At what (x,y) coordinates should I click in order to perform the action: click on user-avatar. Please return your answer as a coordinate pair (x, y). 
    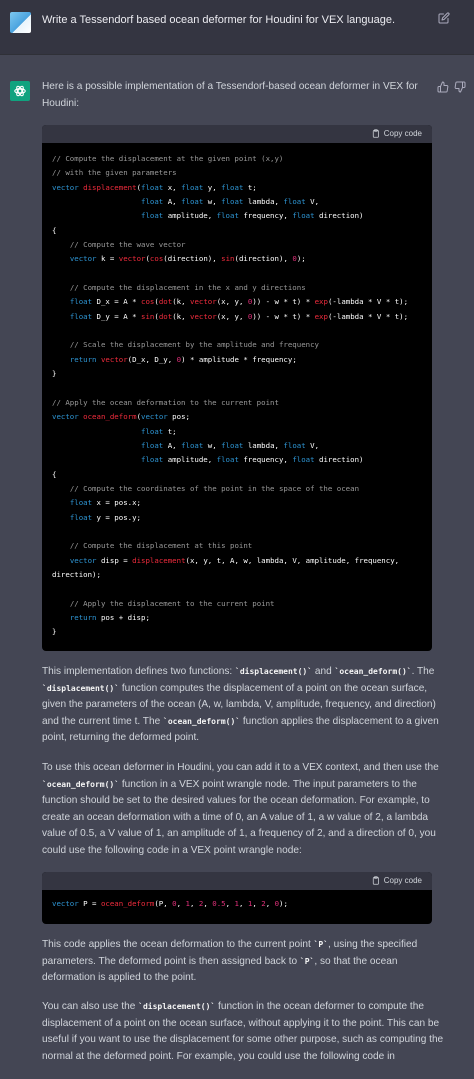
    Looking at the image, I should click on (20, 22).